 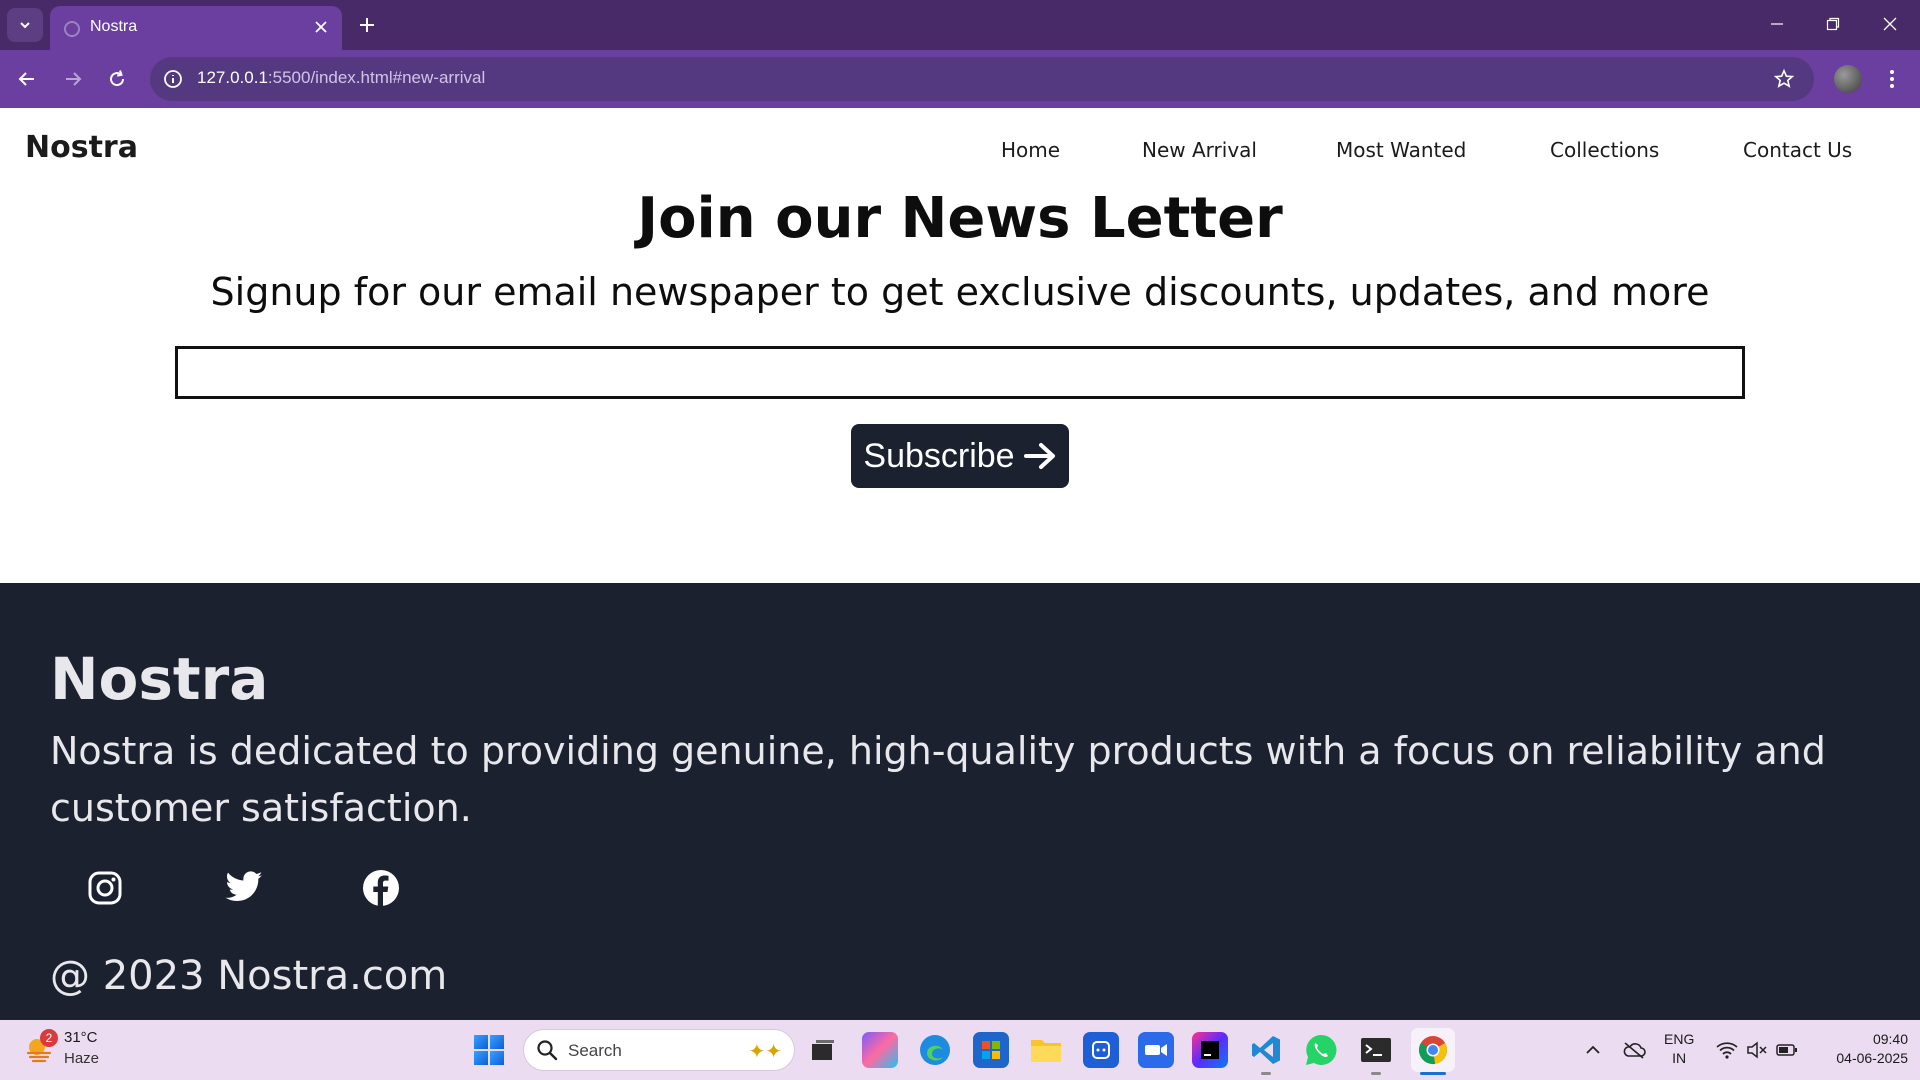 I want to click on plus-icon, so click(x=367, y=25).